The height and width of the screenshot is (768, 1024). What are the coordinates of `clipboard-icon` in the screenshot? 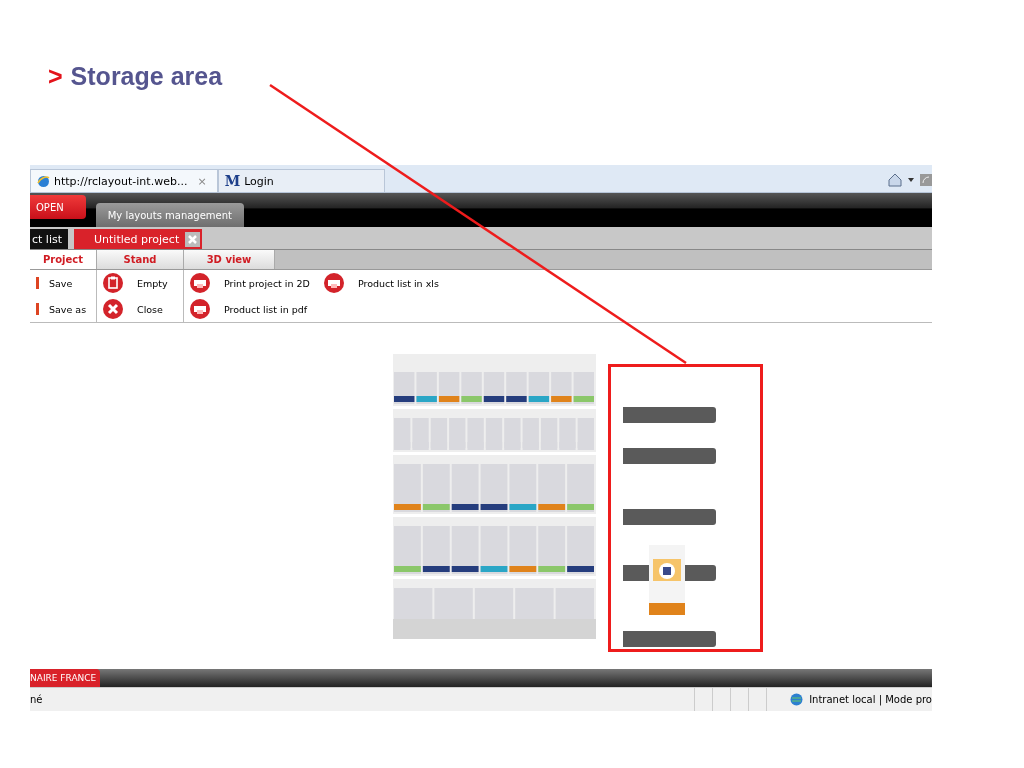 It's located at (113, 283).